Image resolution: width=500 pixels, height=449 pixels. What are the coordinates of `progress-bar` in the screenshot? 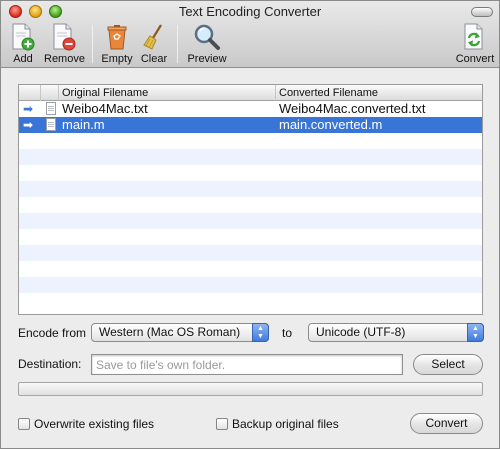 It's located at (250, 389).